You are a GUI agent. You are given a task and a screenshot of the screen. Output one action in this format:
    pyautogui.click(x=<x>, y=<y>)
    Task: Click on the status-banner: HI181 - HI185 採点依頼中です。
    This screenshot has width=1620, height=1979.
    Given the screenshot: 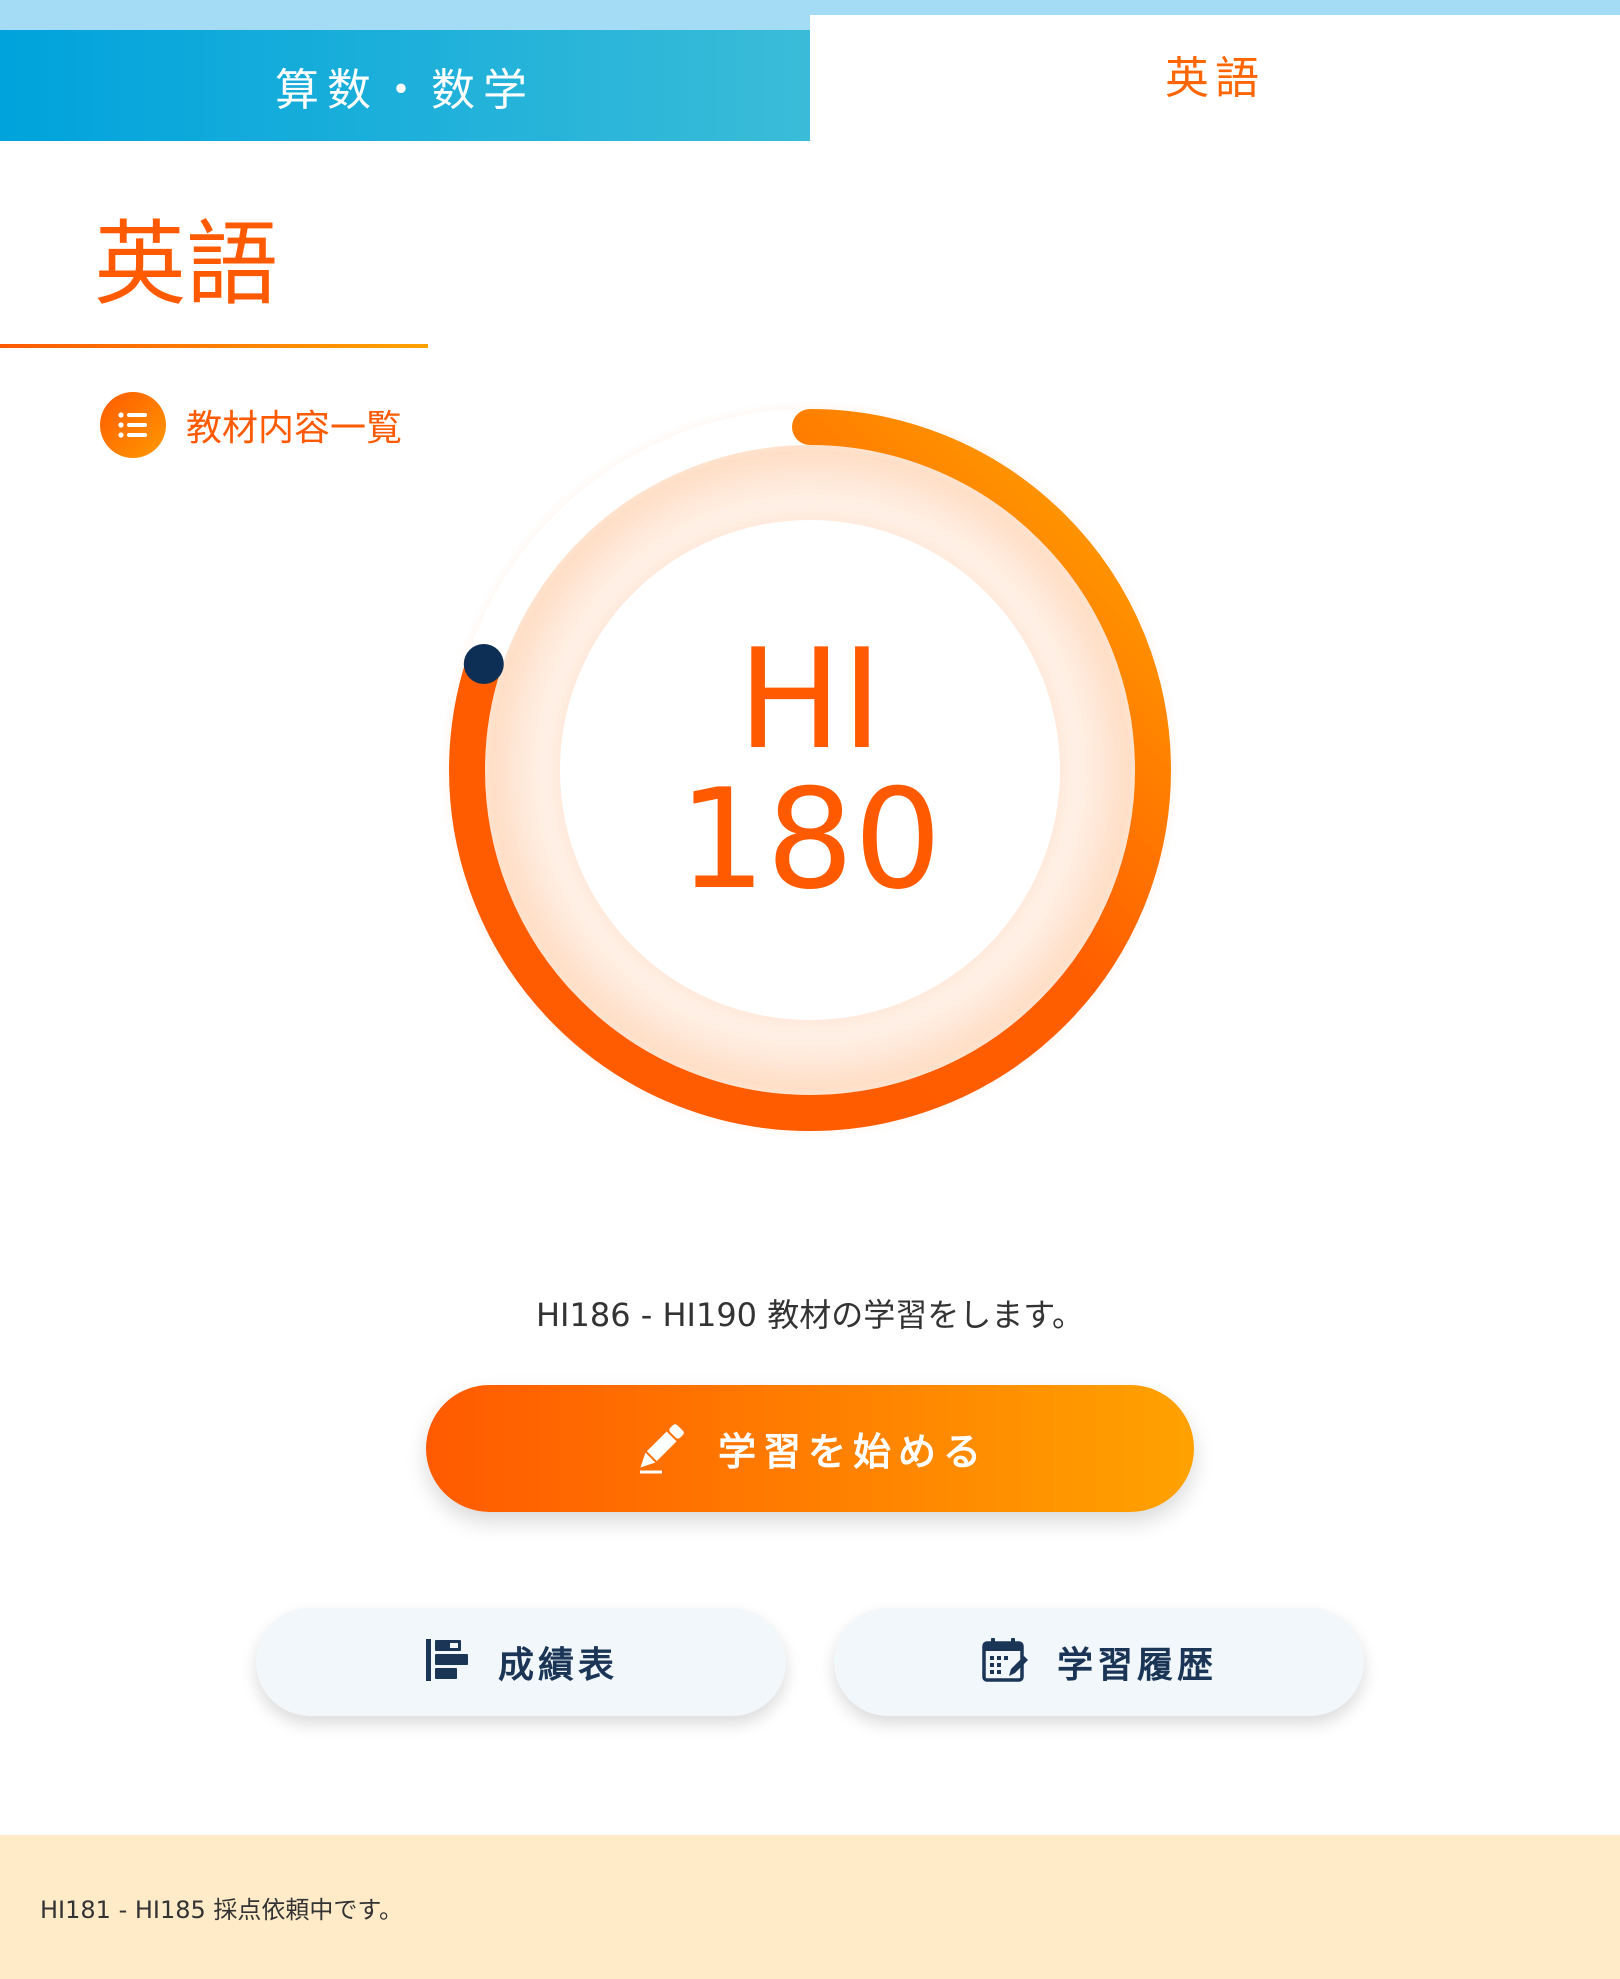 What is the action you would take?
    pyautogui.click(x=810, y=1907)
    